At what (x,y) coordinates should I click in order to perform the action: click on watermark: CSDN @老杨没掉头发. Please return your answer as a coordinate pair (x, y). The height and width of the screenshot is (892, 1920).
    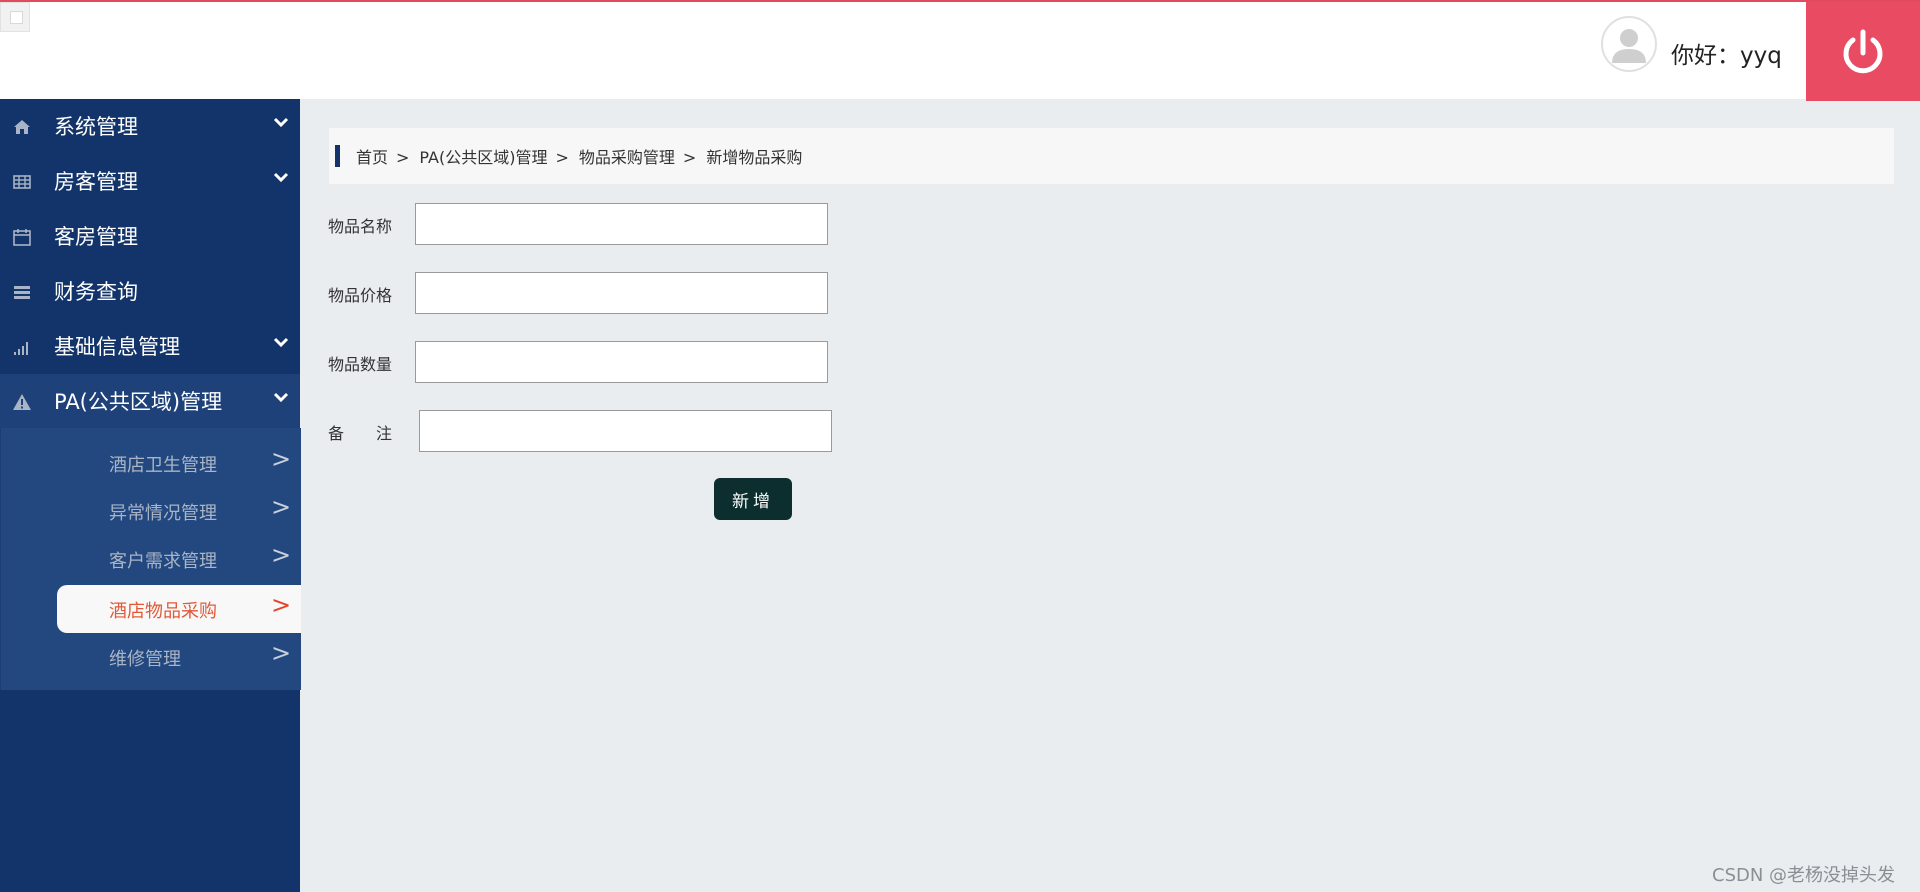
    Looking at the image, I should click on (1804, 875).